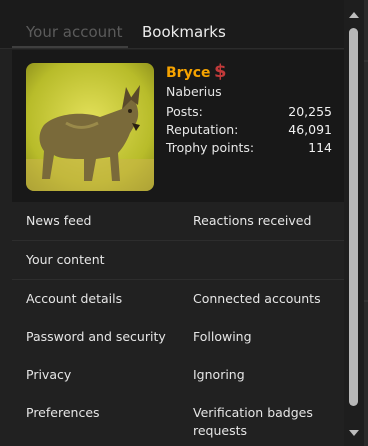 The width and height of the screenshot is (368, 446). Describe the element at coordinates (219, 375) in the screenshot. I see `menu-ignoring: Ignoring` at that location.